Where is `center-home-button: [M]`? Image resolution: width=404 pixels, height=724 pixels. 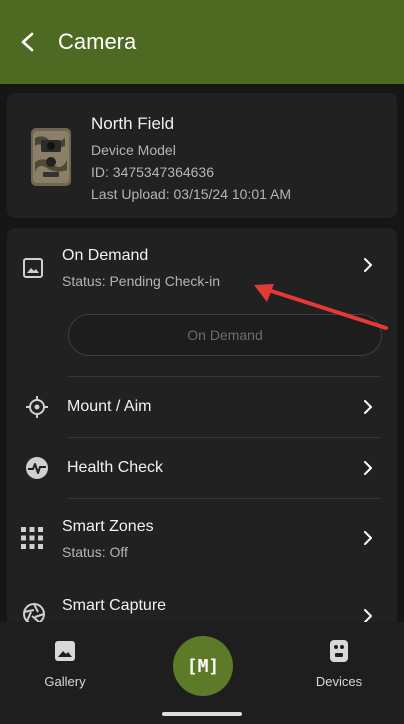
center-home-button: [M] is located at coordinates (203, 666).